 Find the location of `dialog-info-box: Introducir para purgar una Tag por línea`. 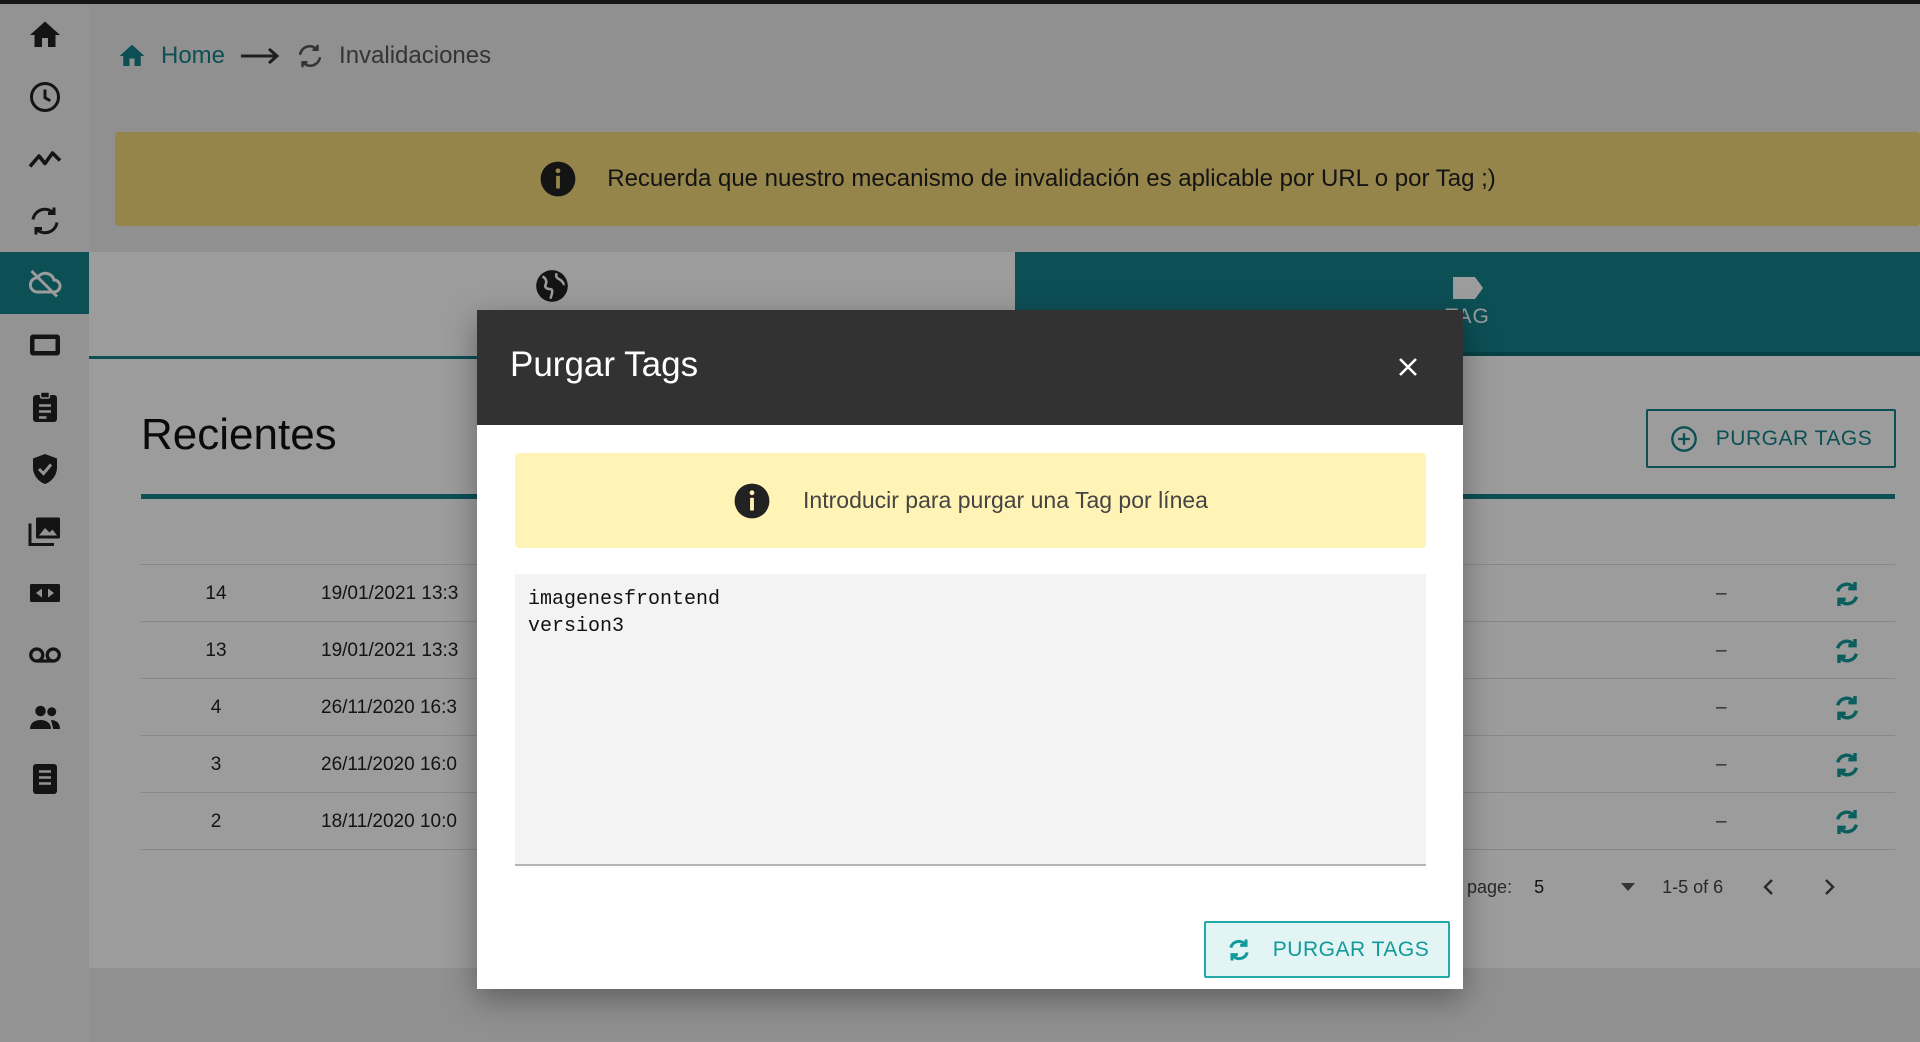

dialog-info-box: Introducir para purgar una Tag por línea is located at coordinates (970, 500).